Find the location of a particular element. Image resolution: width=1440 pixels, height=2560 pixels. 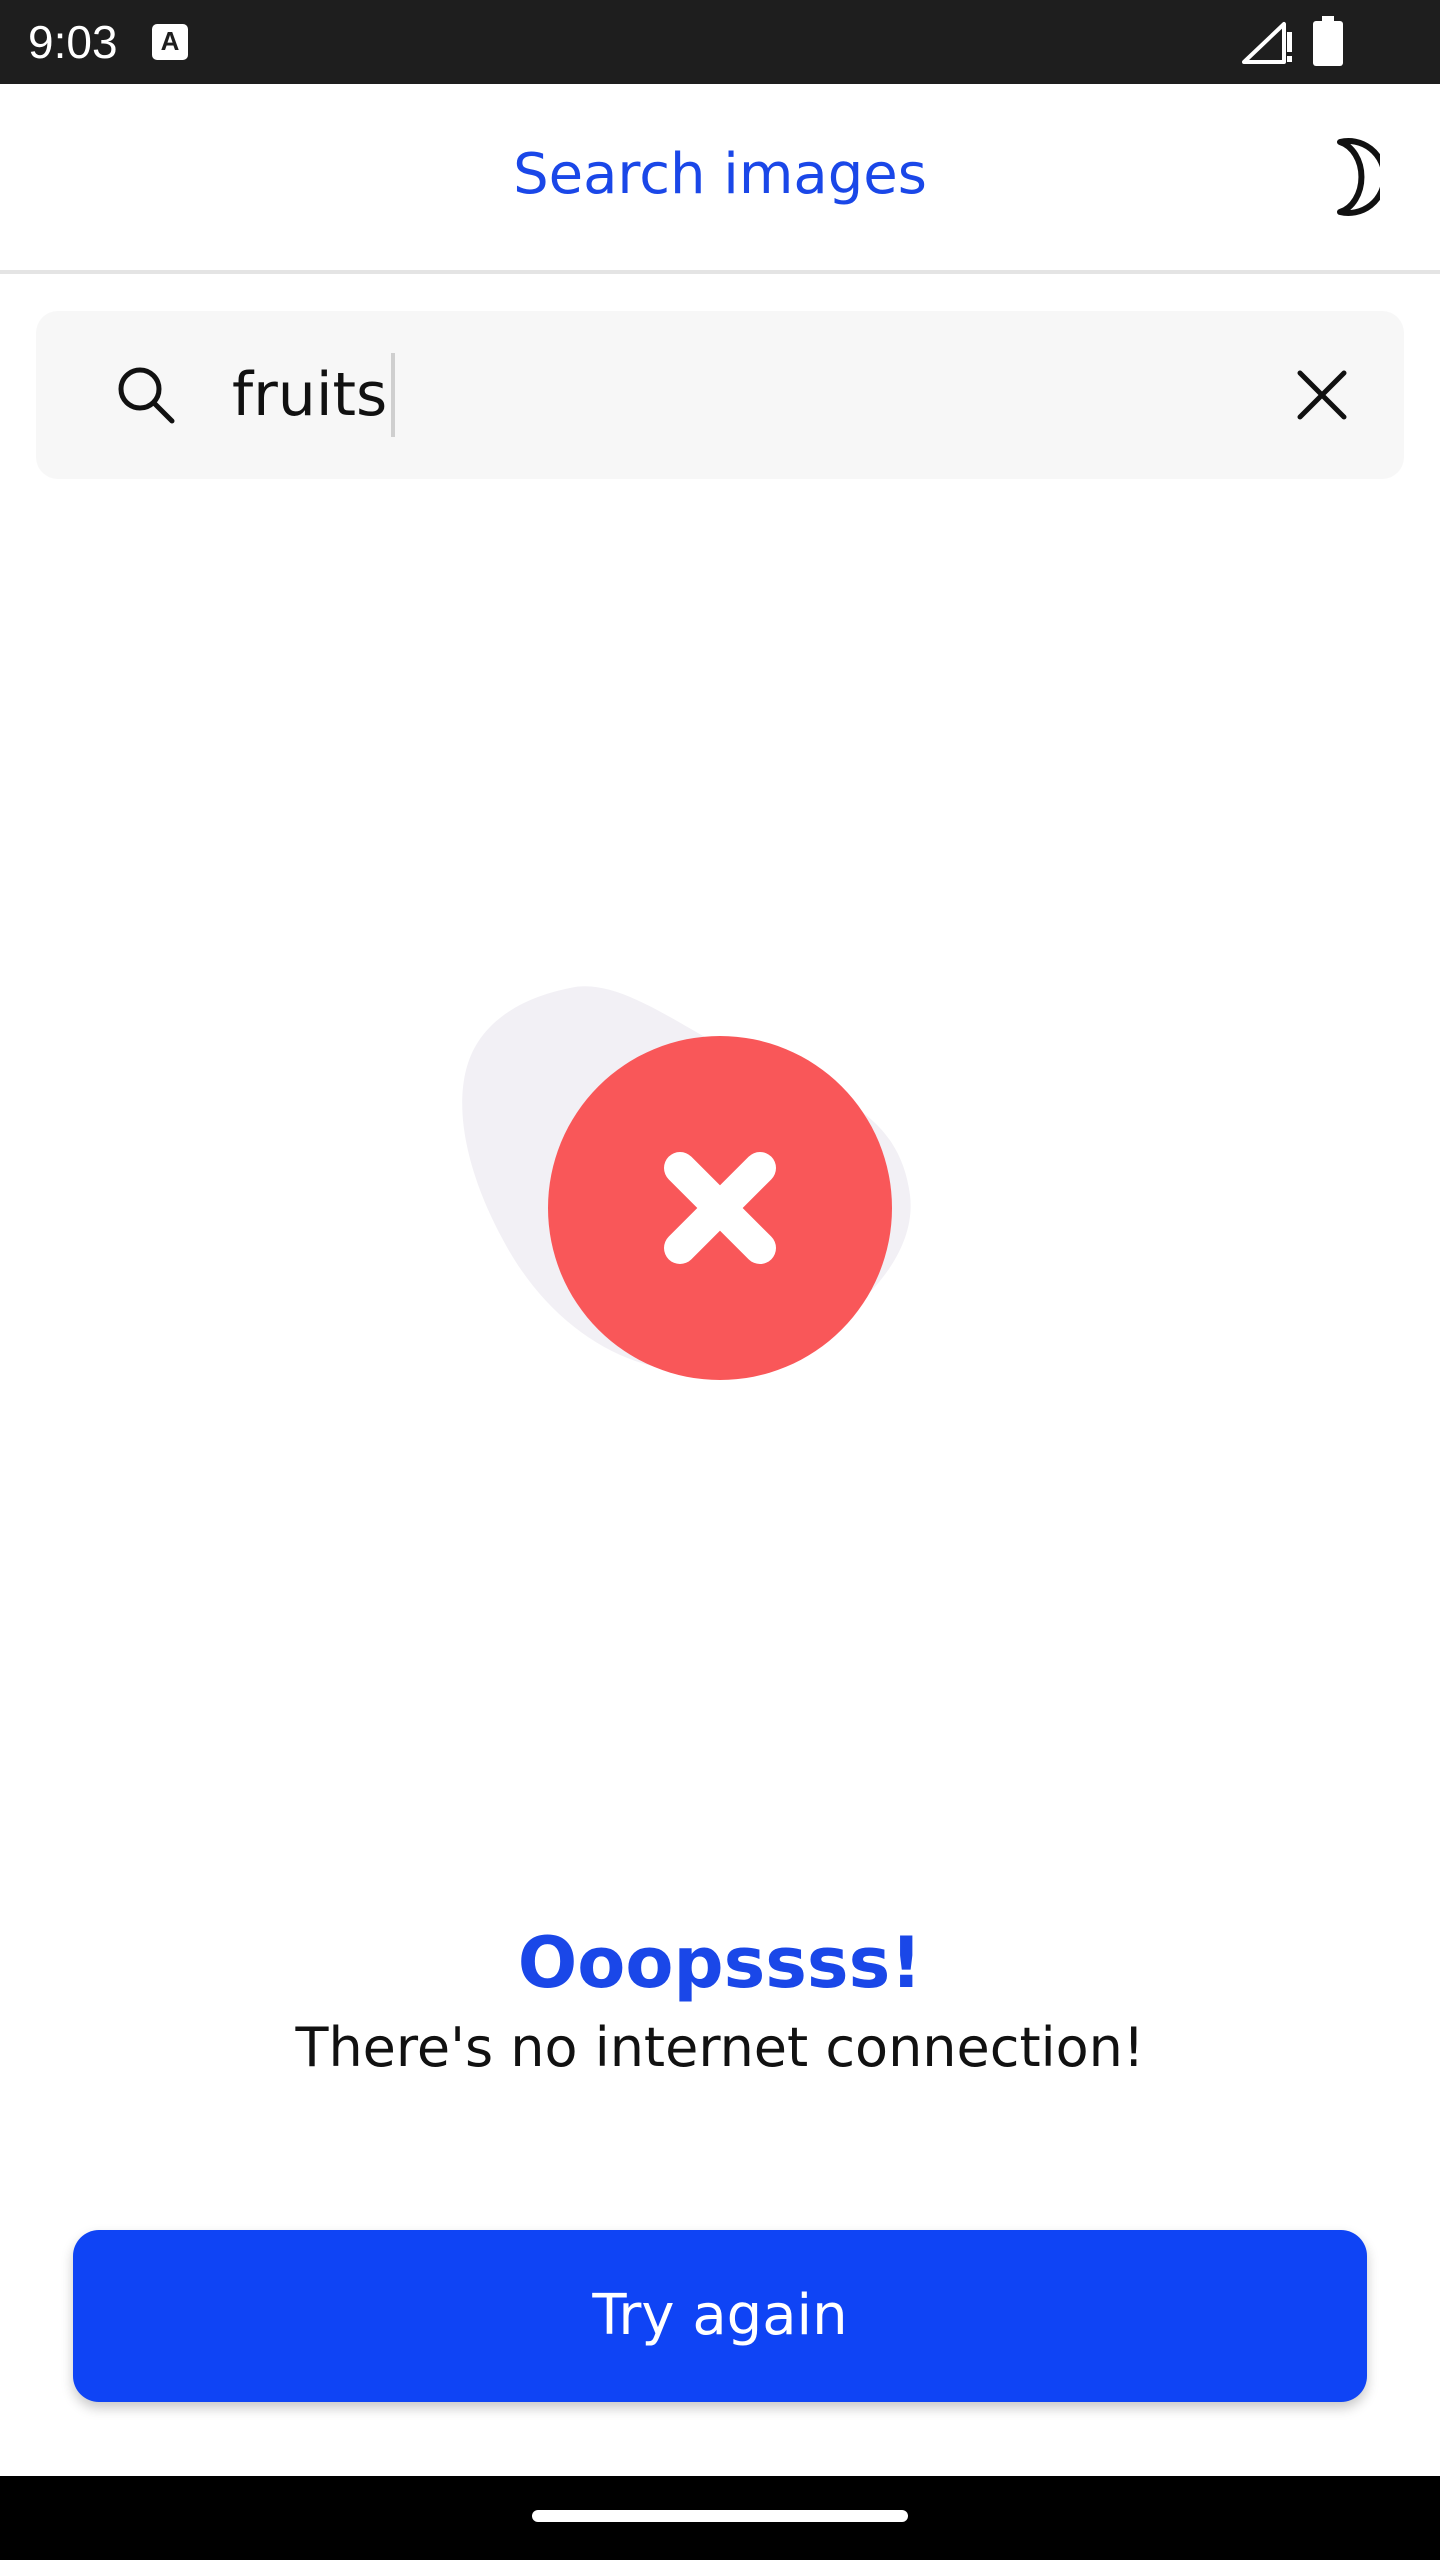

try-again-button: Try again is located at coordinates (720, 2316).